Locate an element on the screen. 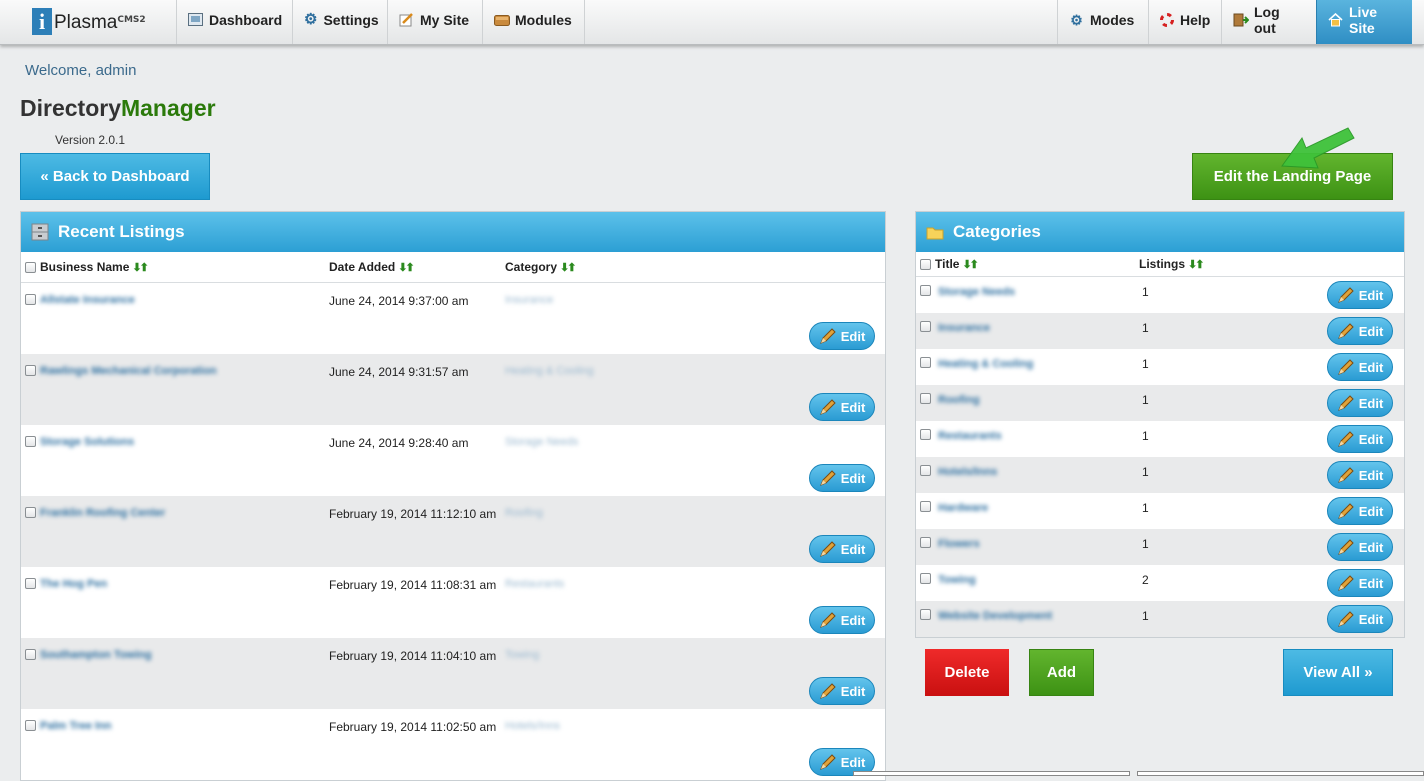 Image resolution: width=1424 pixels, height=781 pixels. table-row: Towing 2 Edit is located at coordinates (1160, 583).